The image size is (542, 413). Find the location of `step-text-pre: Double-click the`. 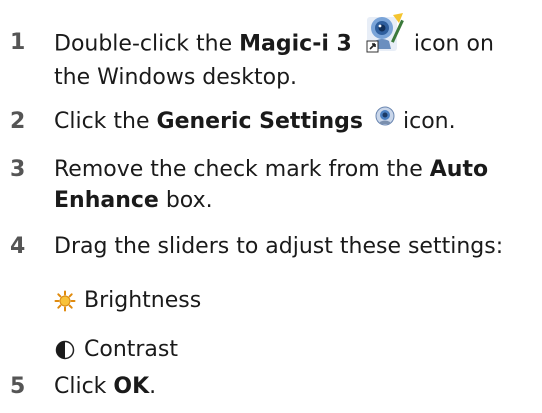

step-text-pre: Double-click the is located at coordinates (147, 44).